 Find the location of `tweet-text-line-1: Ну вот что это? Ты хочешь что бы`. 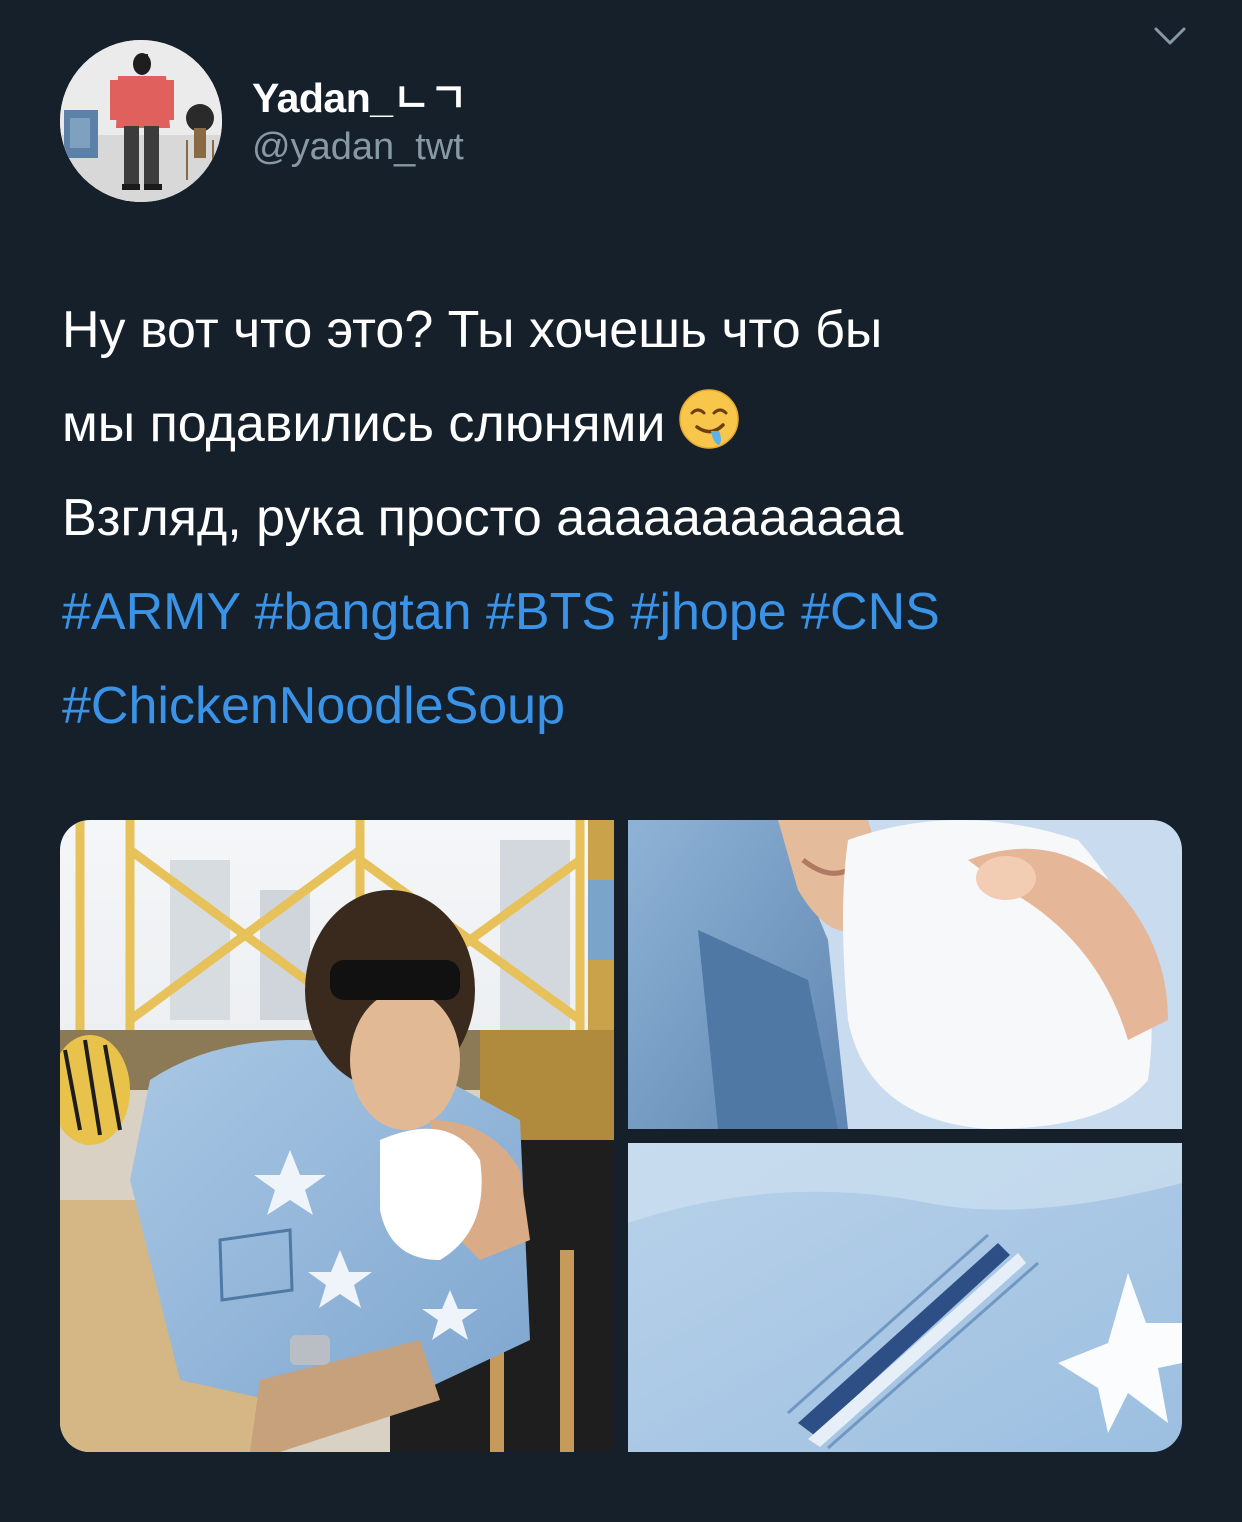

tweet-text-line-1: Ну вот что это? Ты хочешь что бы is located at coordinates (472, 330).